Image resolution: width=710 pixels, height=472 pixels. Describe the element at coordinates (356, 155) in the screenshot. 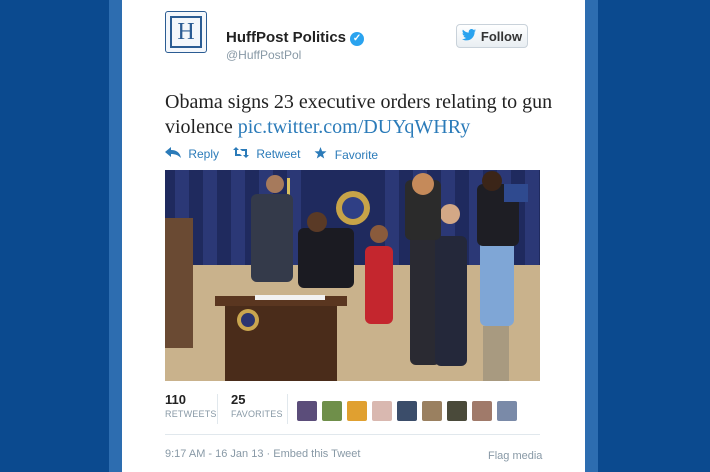

I see `favorite-label: Favorite` at that location.